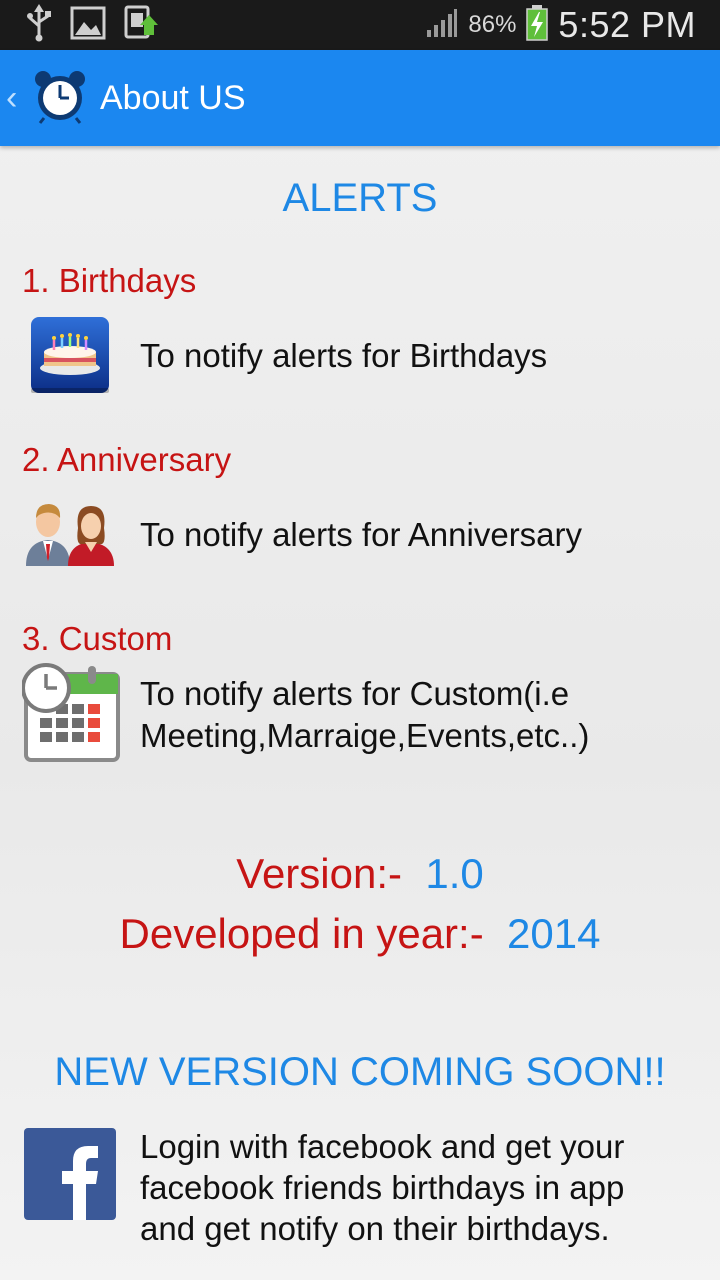 The height and width of the screenshot is (1280, 720). Describe the element at coordinates (375, 1228) in the screenshot. I see `facebook-text-line3: and get notify on their birthdays.` at that location.